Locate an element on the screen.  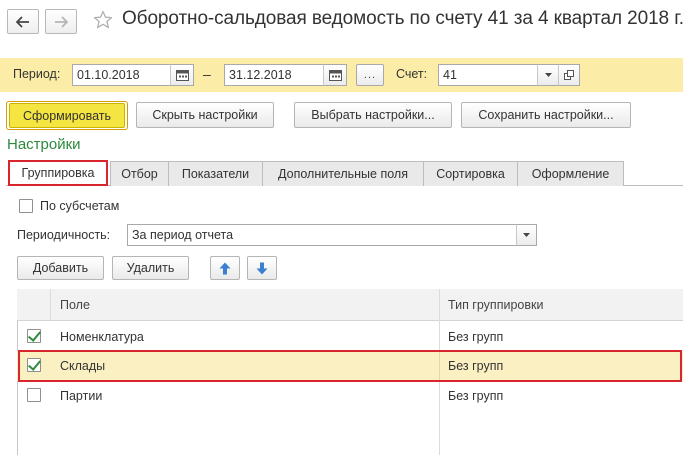
row-field: Партии is located at coordinates (81, 396).